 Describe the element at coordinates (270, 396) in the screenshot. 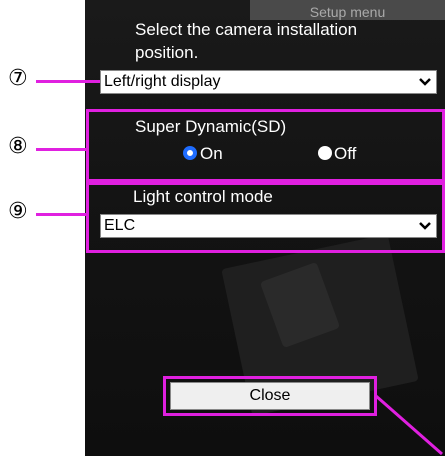

I see `close-button: Close` at that location.